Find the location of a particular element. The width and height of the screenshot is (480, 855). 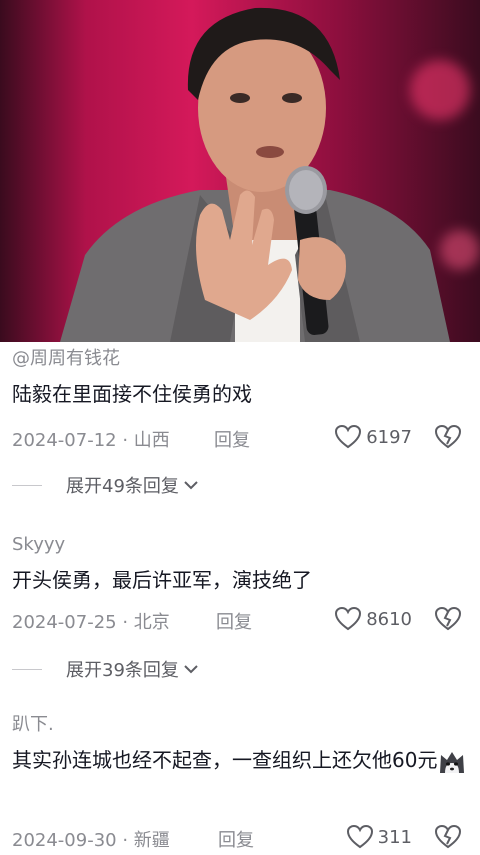

comment-meta: 2024-09-30 · 新疆 回复 311 is located at coordinates (240, 838).